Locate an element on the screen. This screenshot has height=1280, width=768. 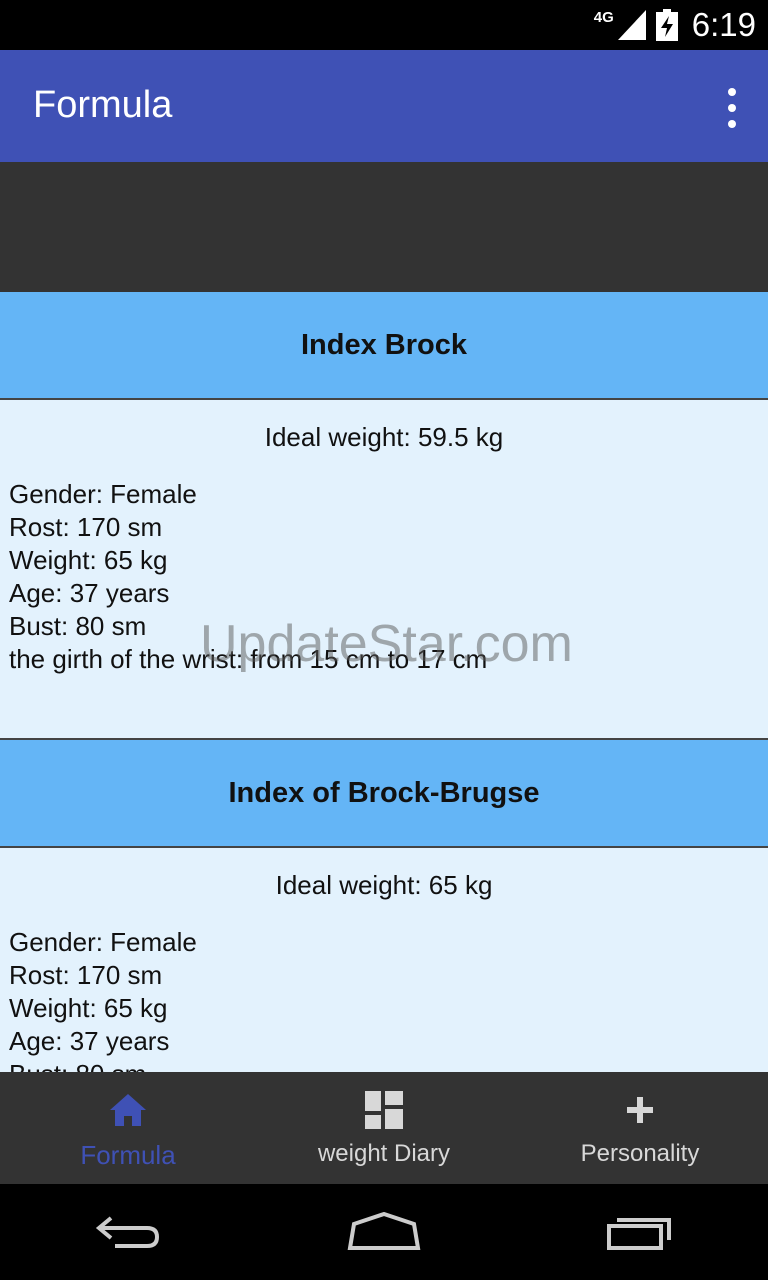
status-icons: 4G 6:19 is located at coordinates (675, 25).